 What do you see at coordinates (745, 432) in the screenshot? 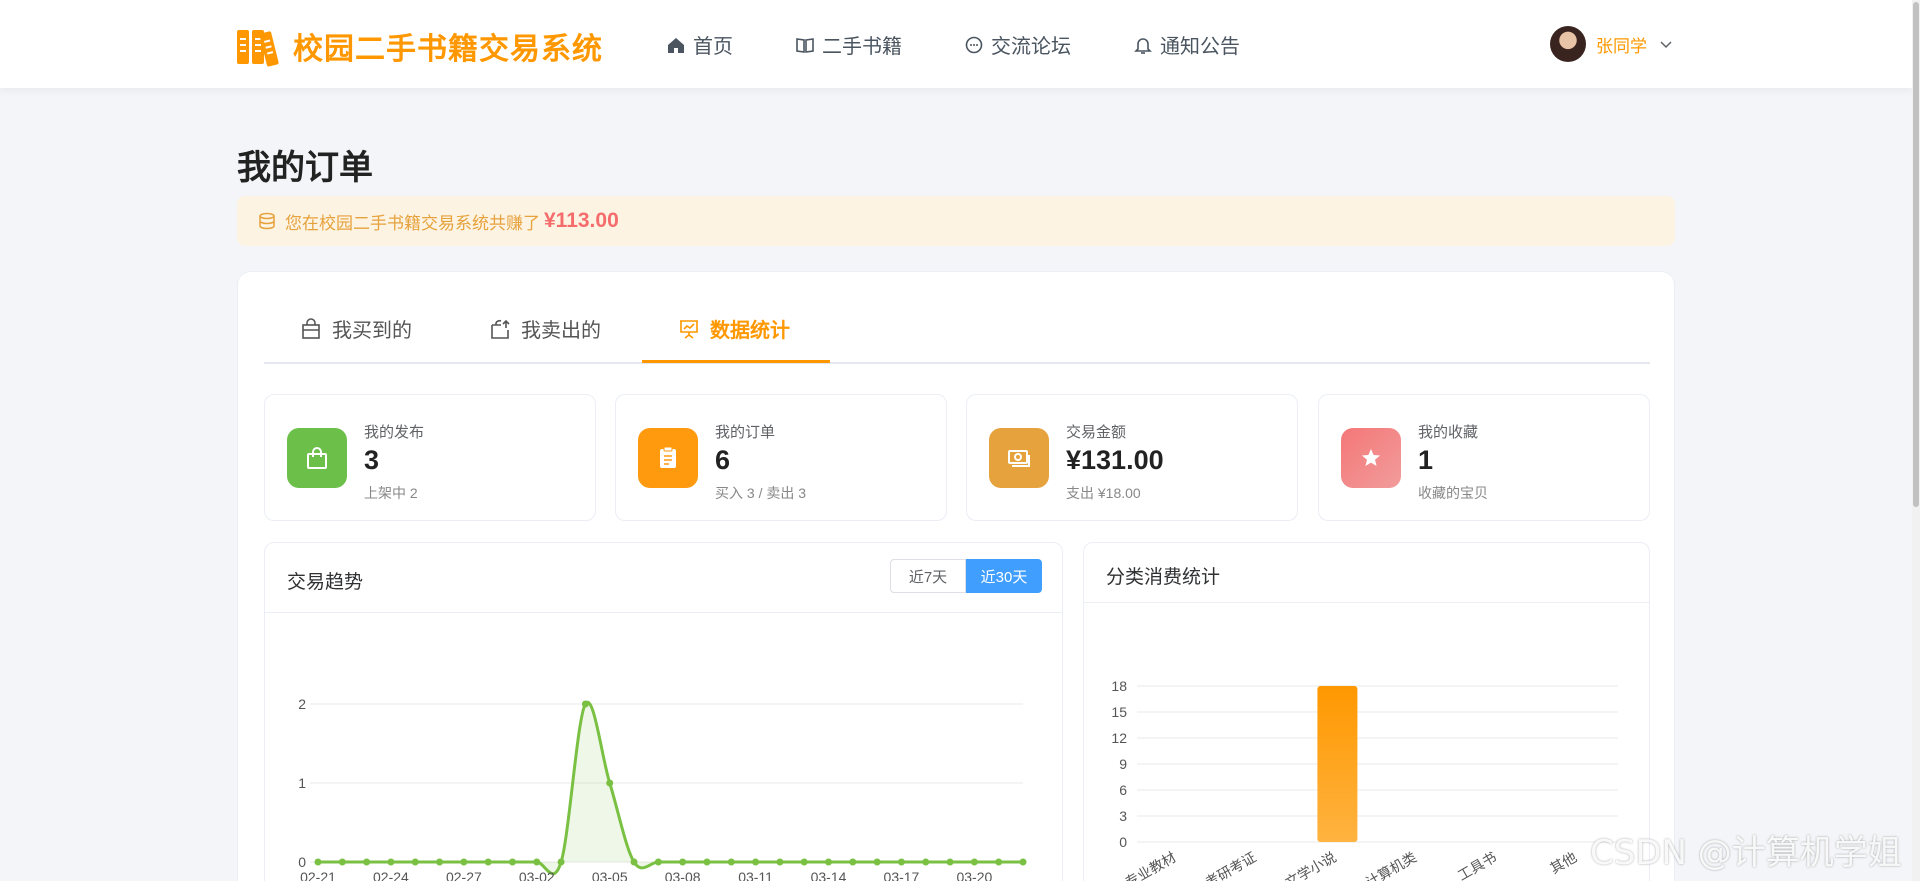
I see `stat-label: 我的订单` at bounding box center [745, 432].